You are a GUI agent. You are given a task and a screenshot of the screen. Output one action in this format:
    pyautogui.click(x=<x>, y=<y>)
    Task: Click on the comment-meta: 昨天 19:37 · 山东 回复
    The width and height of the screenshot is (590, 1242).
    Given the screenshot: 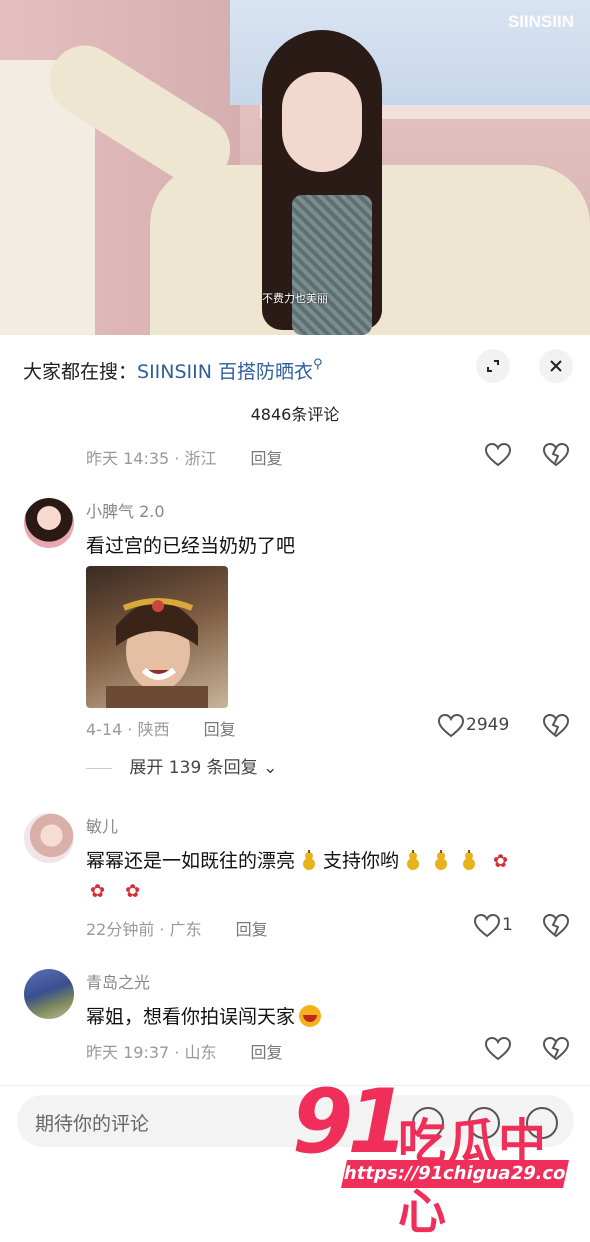 What is the action you would take?
    pyautogui.click(x=184, y=1051)
    